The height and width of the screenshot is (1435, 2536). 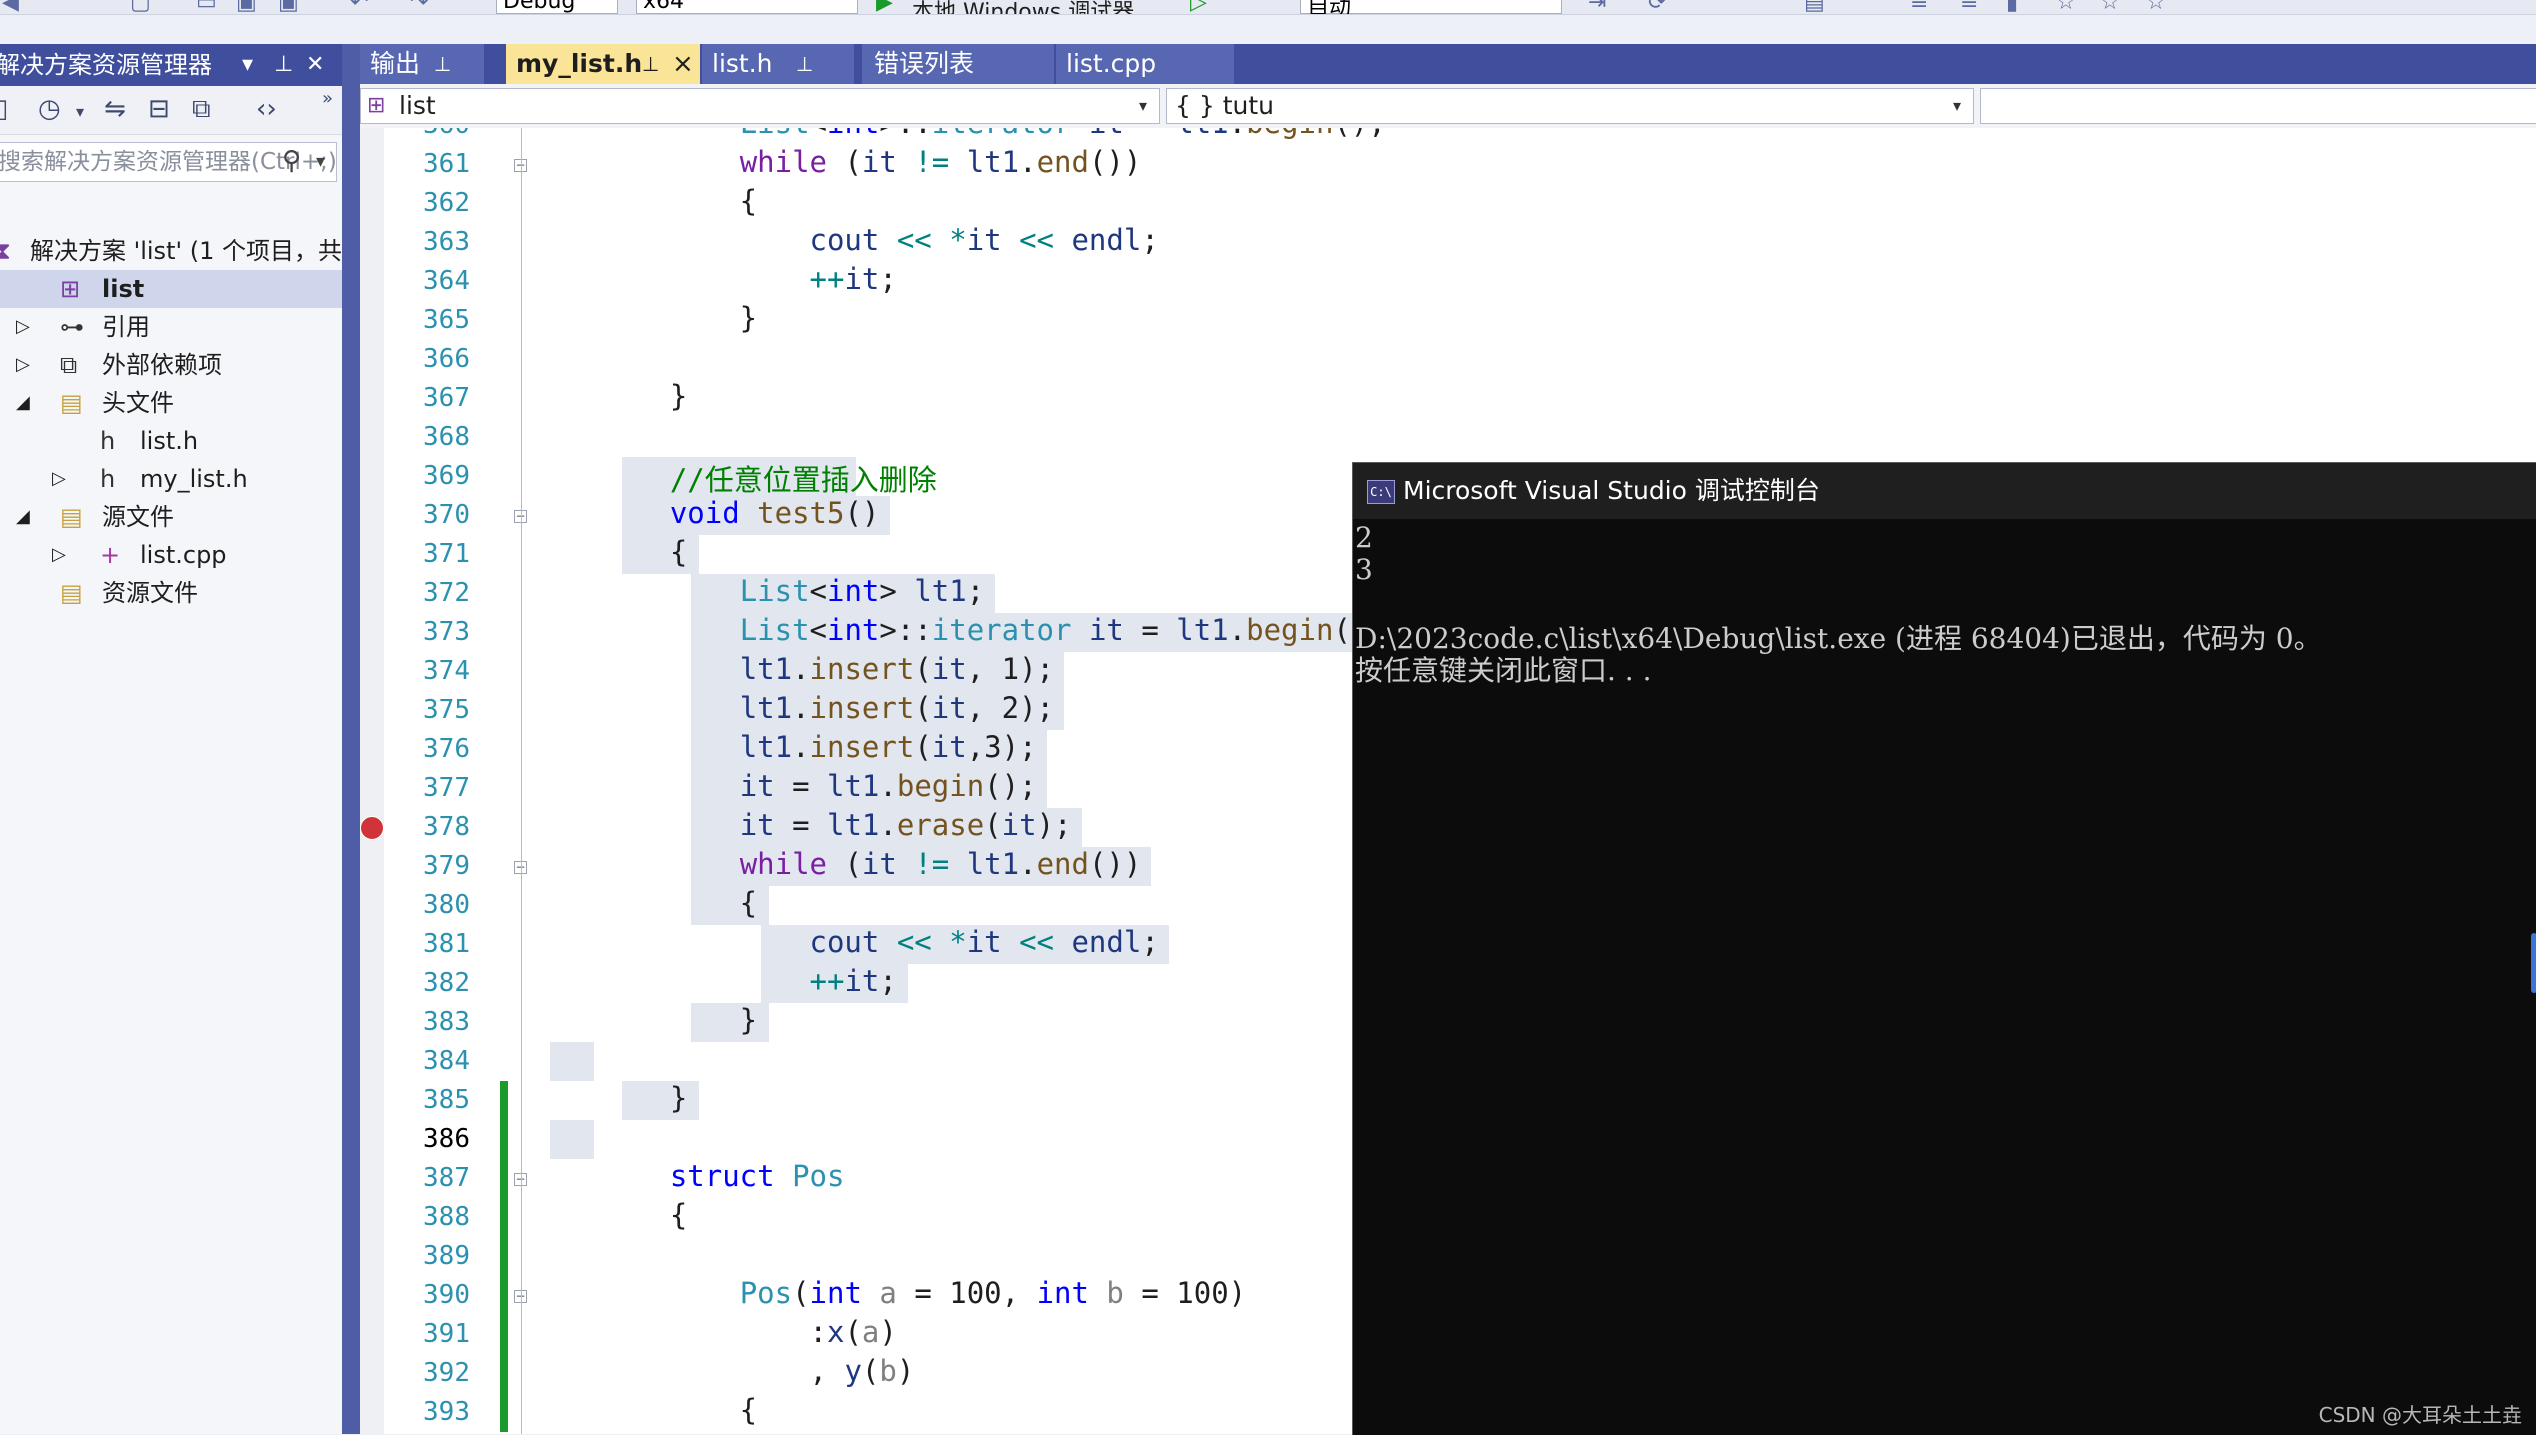 I want to click on code-line: :x(a), so click(x=748, y=1332).